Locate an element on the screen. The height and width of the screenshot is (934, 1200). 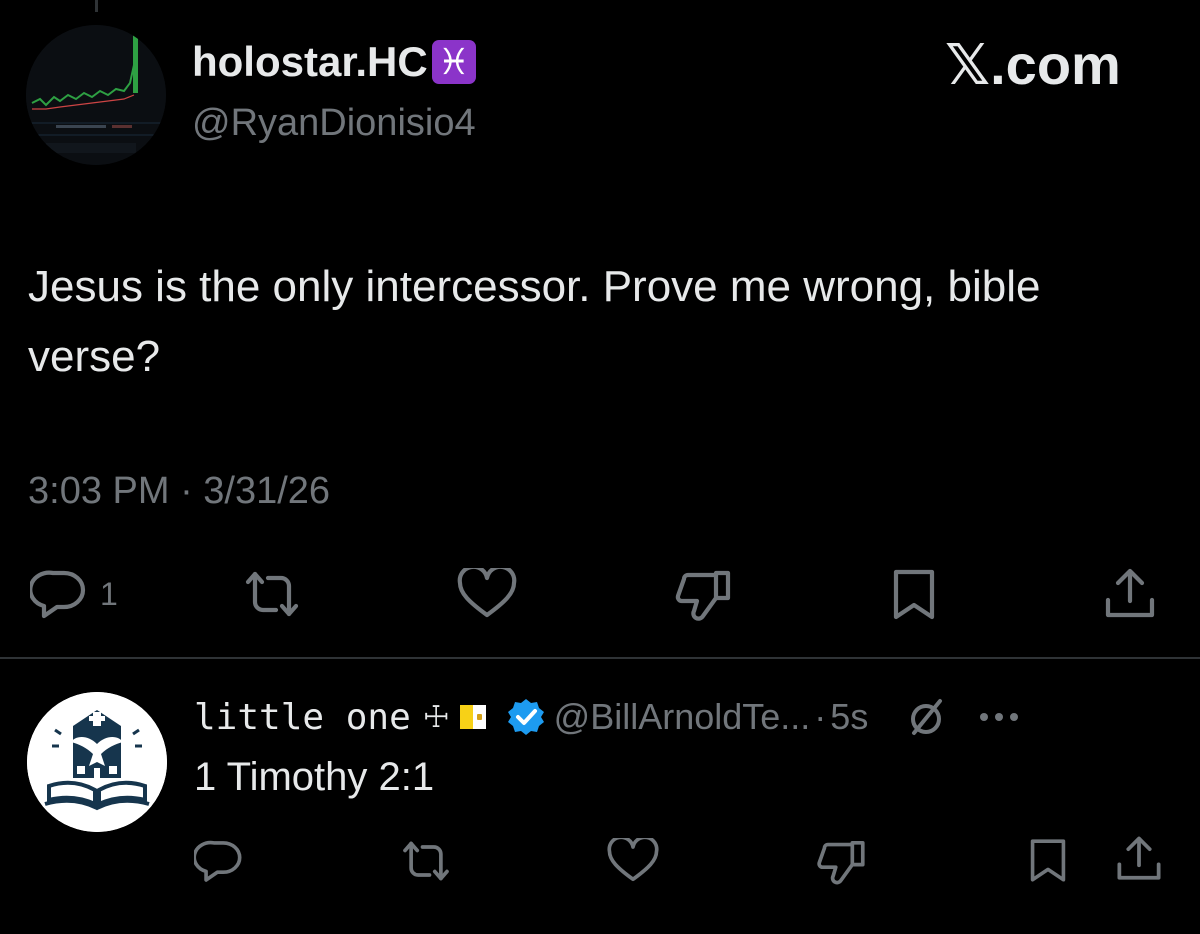
reply-timestamp: 5s is located at coordinates (849, 717).